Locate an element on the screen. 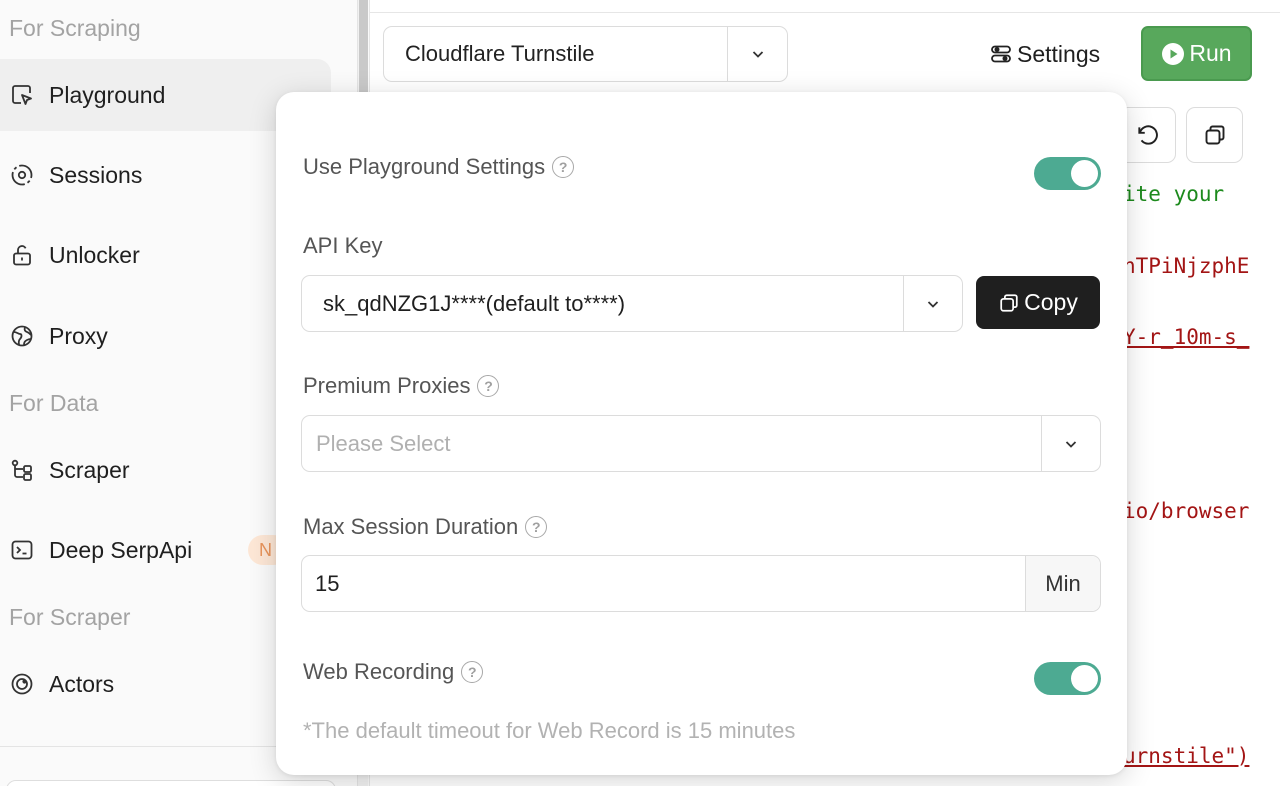 The width and height of the screenshot is (1280, 786). cursor-box-icon is located at coordinates (22, 95).